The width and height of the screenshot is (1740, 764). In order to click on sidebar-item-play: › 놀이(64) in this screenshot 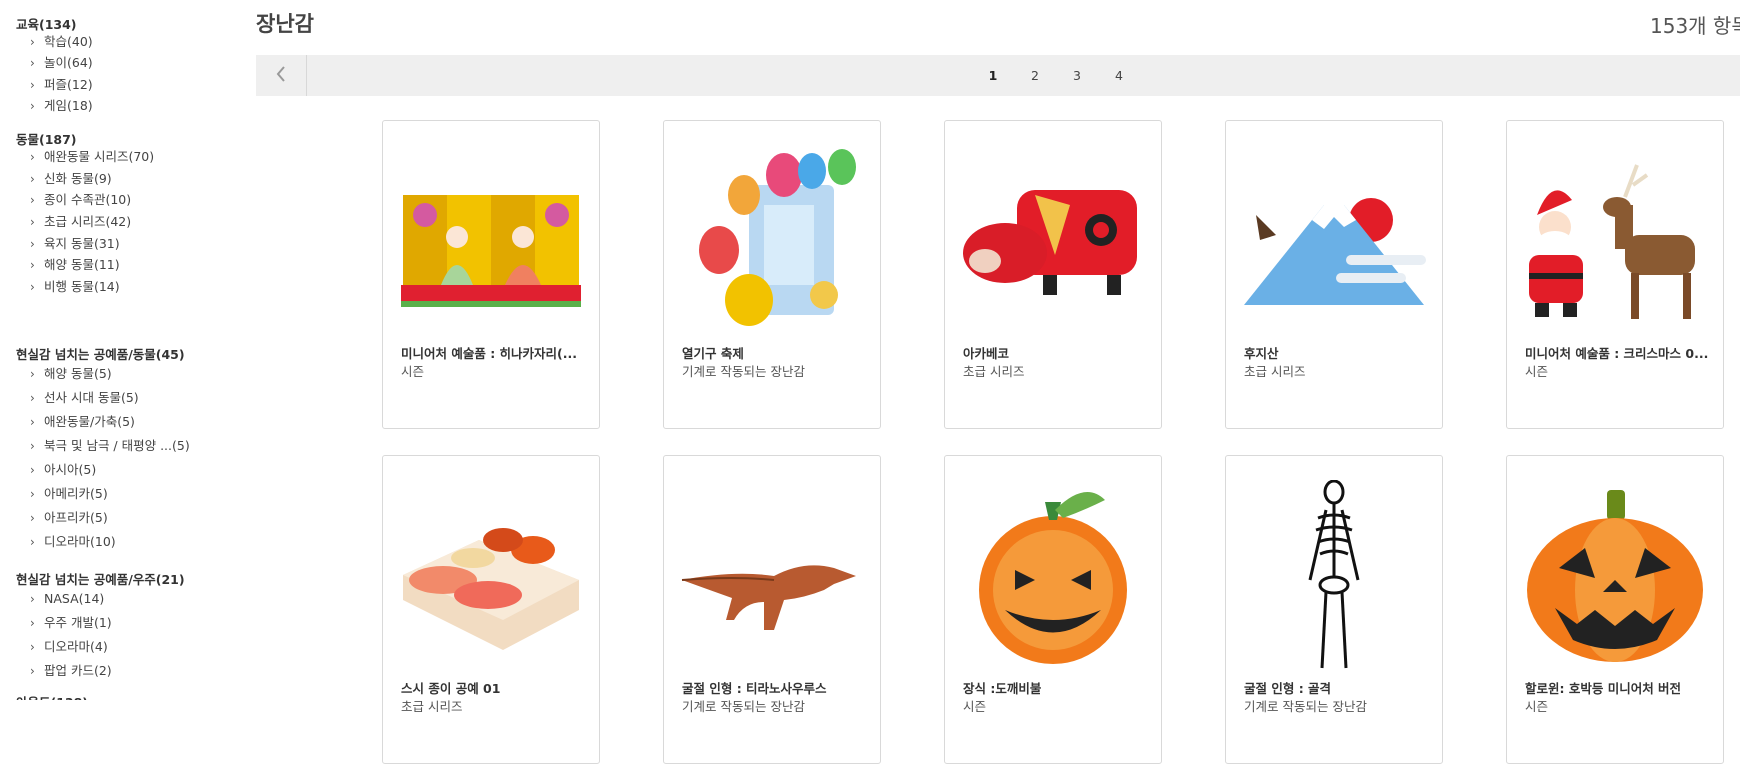, I will do `click(61, 63)`.